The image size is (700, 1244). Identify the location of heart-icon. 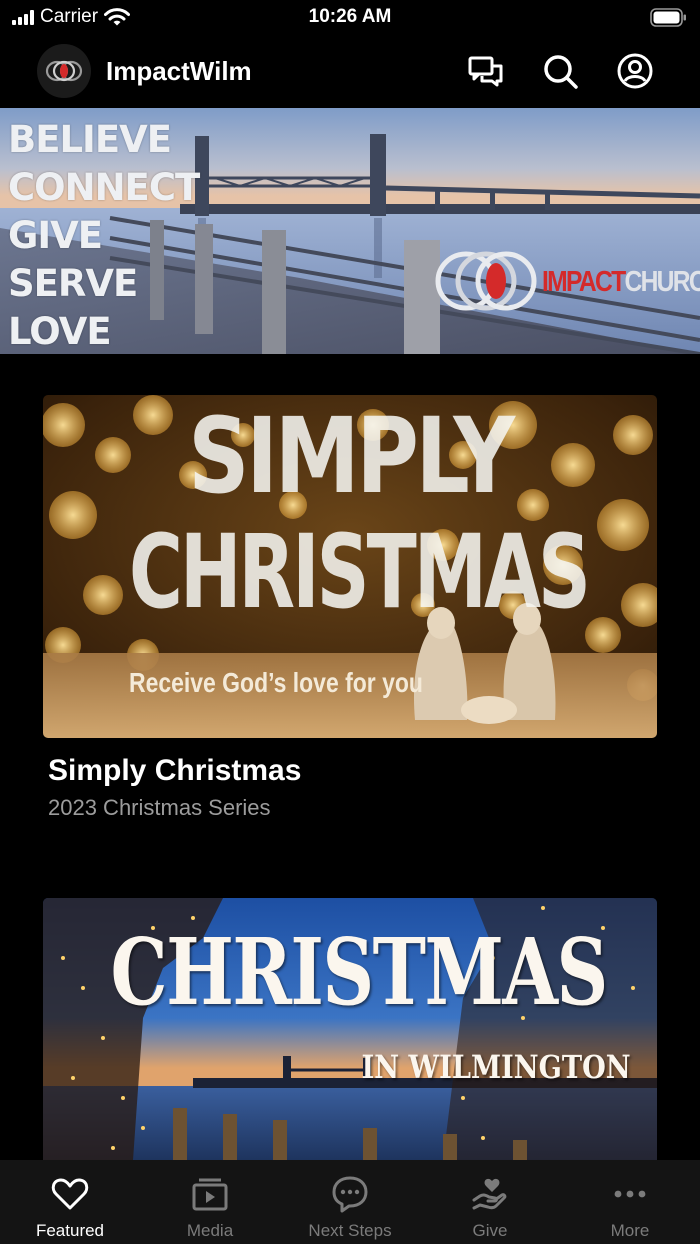
(70, 1194).